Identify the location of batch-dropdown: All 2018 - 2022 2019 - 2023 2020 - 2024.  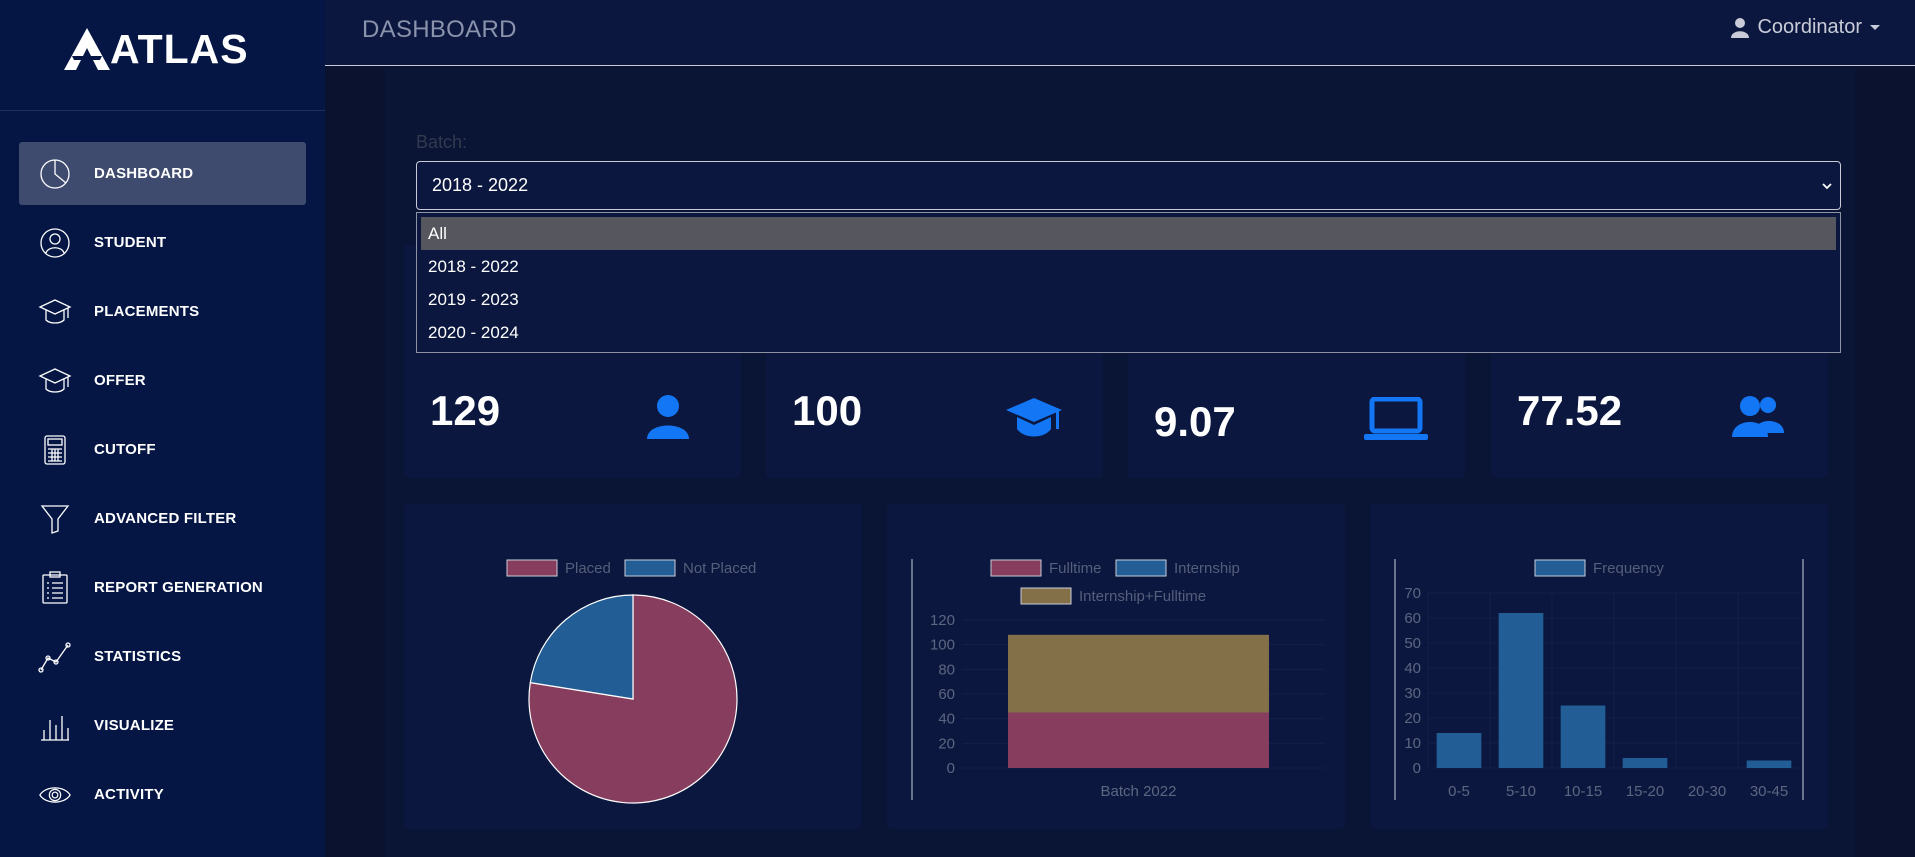
(1128, 282).